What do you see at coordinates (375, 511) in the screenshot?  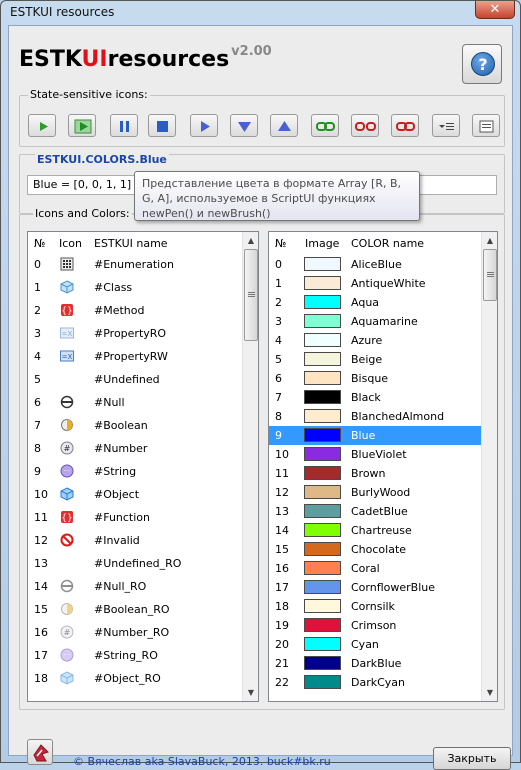 I see `color-row: 13 CadetBlue` at bounding box center [375, 511].